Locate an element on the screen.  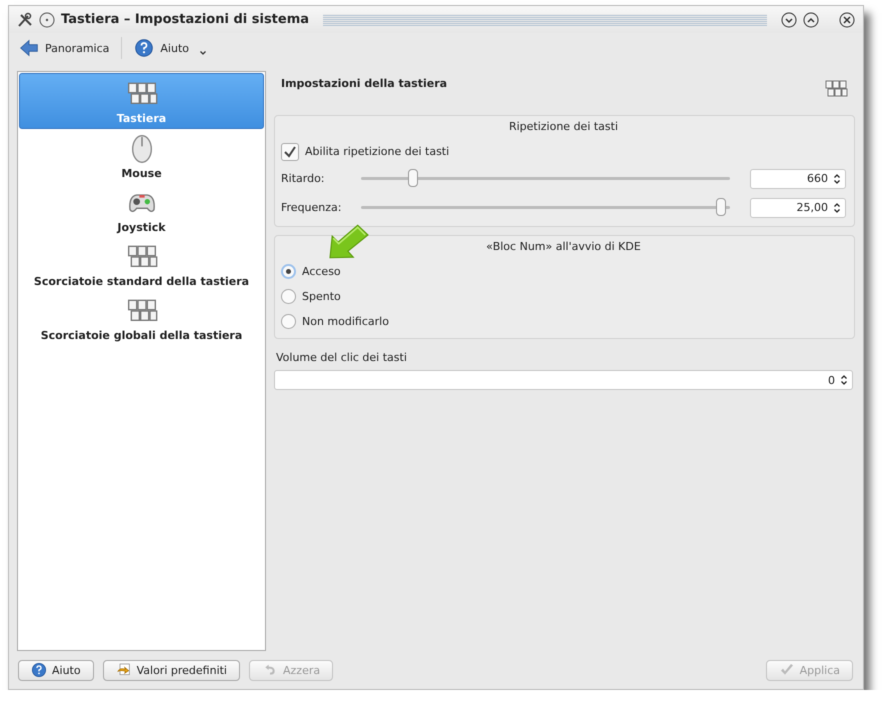
slider-label: Frequenza: is located at coordinates (311, 207).